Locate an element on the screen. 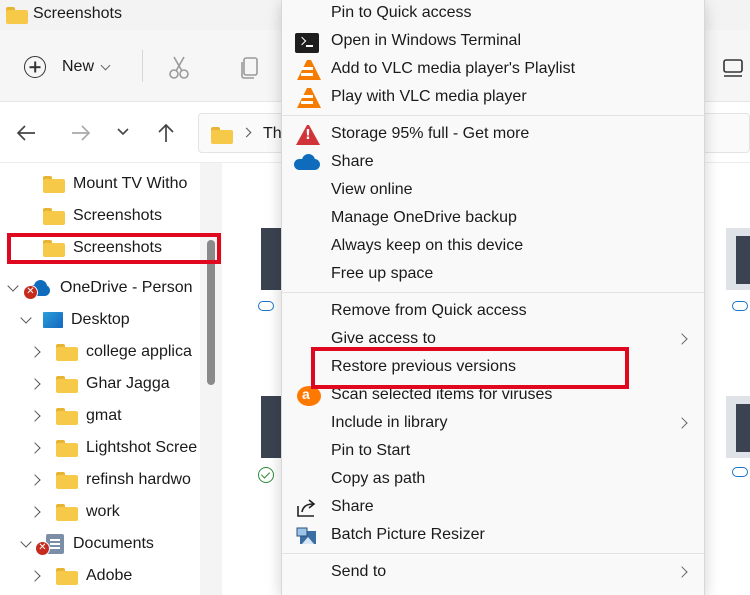  menu-item-remove-quick-access: Remove from Quick access is located at coordinates (493, 312).